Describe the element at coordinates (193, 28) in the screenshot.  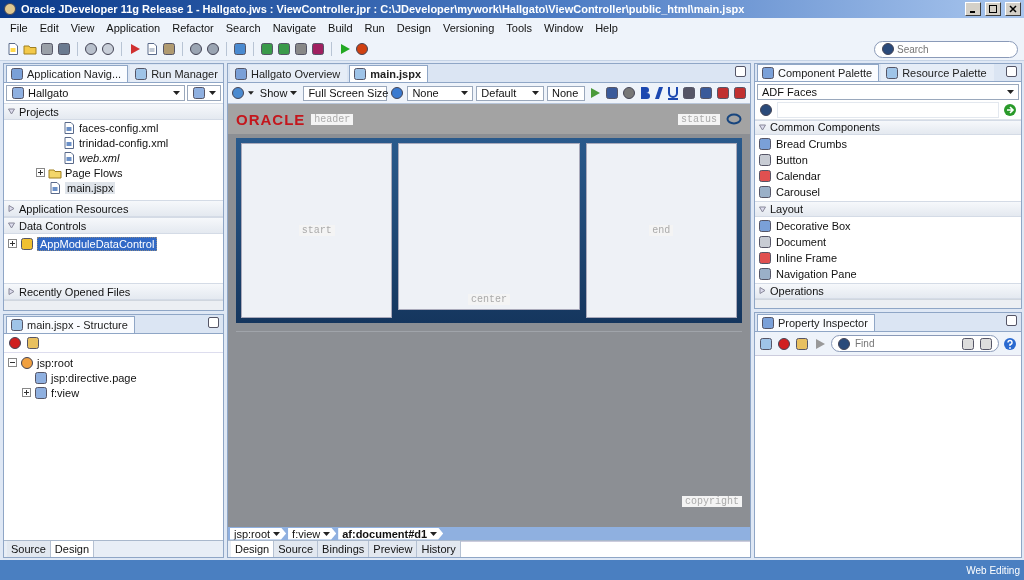
I see `menu-item: Refactor` at that location.